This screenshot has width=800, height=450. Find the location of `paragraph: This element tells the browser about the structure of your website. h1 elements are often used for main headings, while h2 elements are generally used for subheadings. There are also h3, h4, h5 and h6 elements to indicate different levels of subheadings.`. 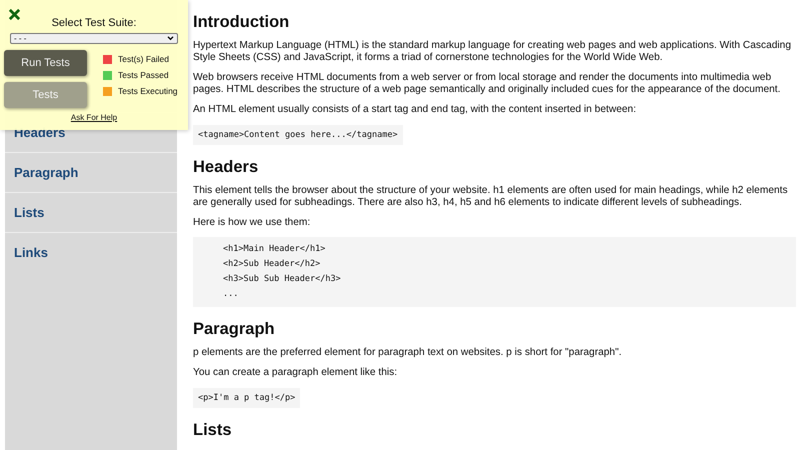

paragraph: This element tells the browser about the structure of your website. h1 elements are often used for main headings, while h2 elements are generally used for subheadings. There are also h3, h4, h5 and h6 elements to indicate different levels of subheadings. is located at coordinates (491, 197).